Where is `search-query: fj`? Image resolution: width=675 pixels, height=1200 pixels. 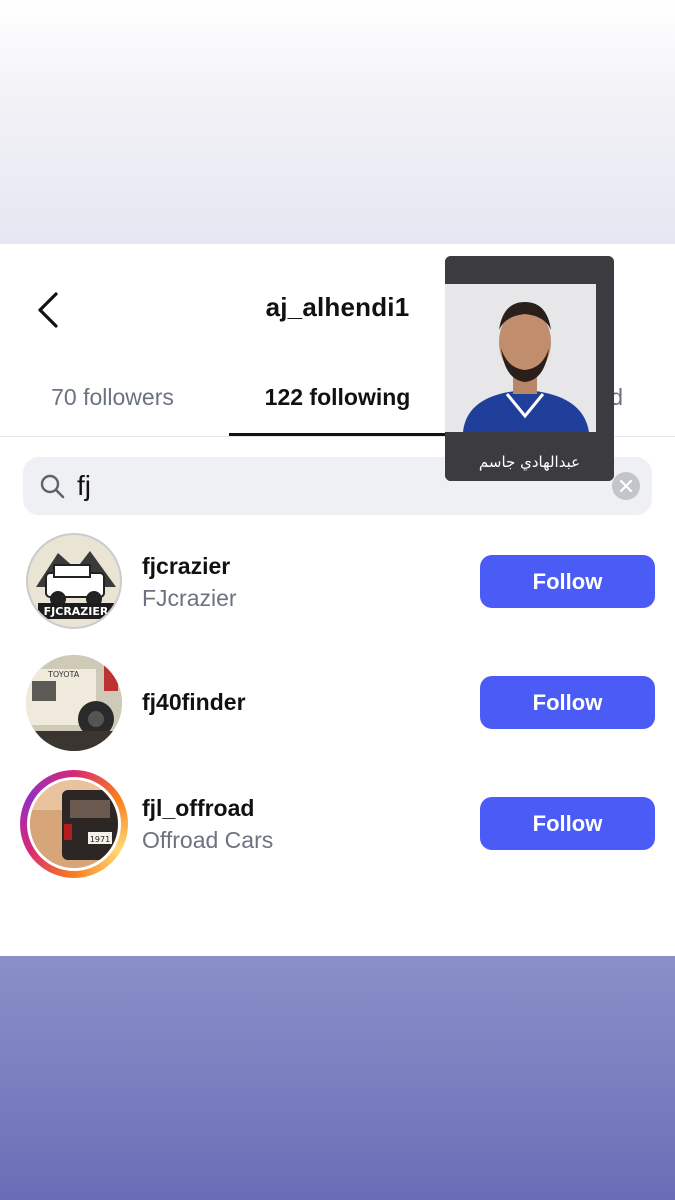
search-query: fj is located at coordinates (84, 485).